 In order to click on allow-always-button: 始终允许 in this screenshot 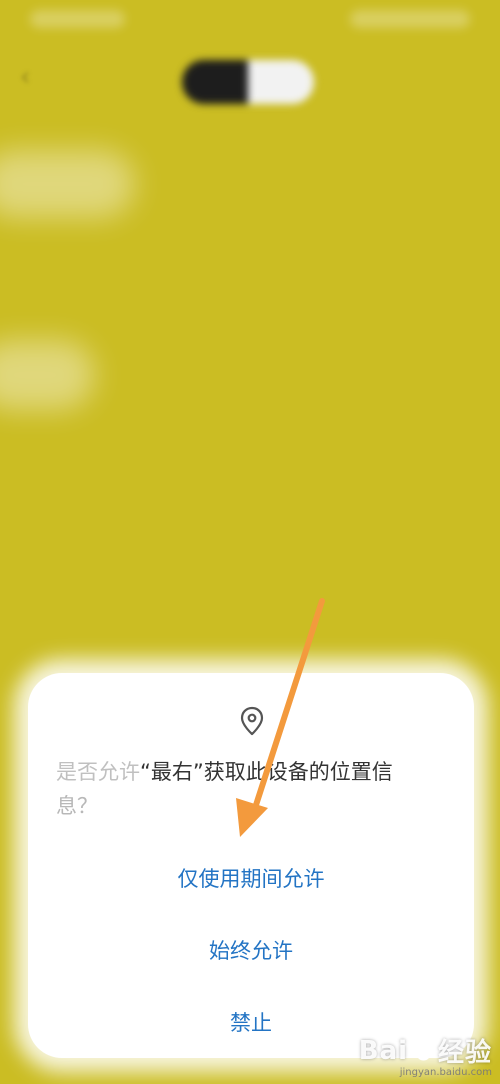, I will do `click(251, 950)`.